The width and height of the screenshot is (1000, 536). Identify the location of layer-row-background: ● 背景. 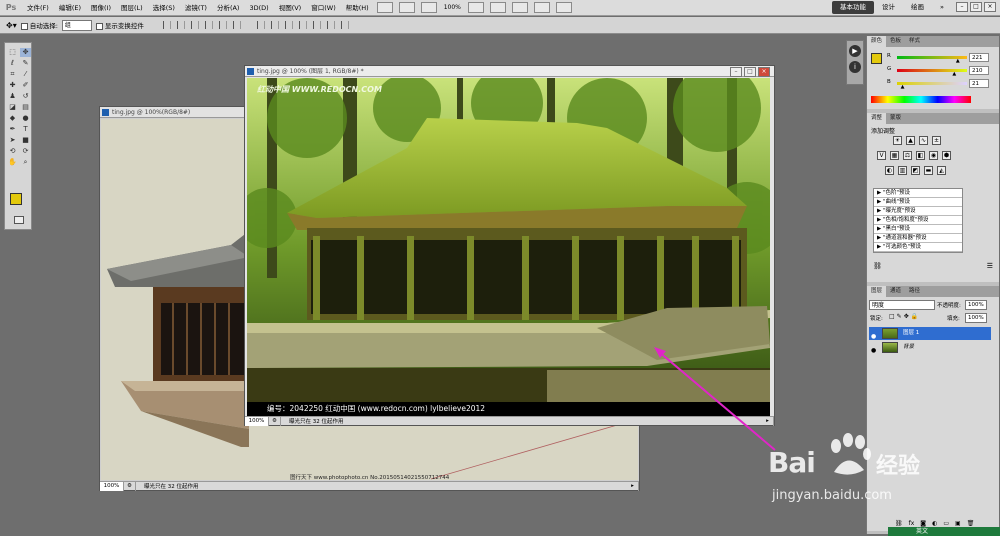
(930, 347).